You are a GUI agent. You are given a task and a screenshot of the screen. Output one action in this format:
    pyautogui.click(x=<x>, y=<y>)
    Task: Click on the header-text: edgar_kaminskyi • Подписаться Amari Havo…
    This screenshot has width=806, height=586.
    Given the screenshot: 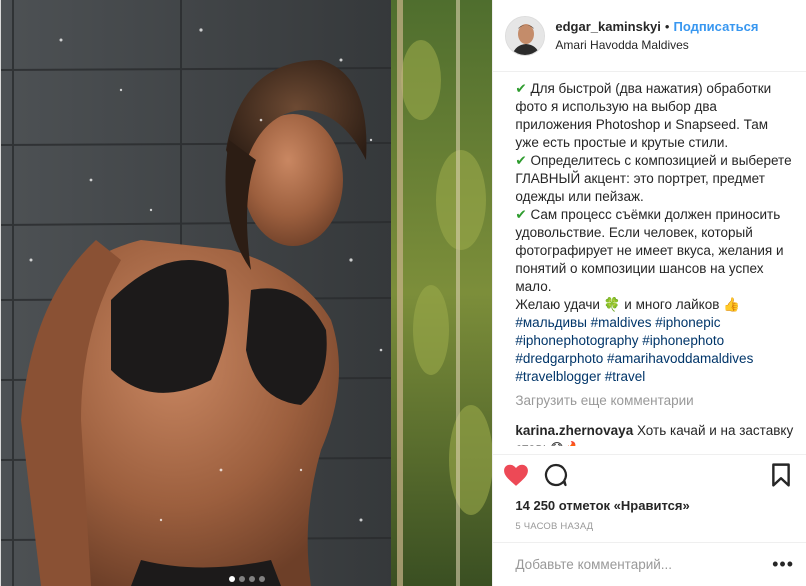 What is the action you would take?
    pyautogui.click(x=656, y=36)
    